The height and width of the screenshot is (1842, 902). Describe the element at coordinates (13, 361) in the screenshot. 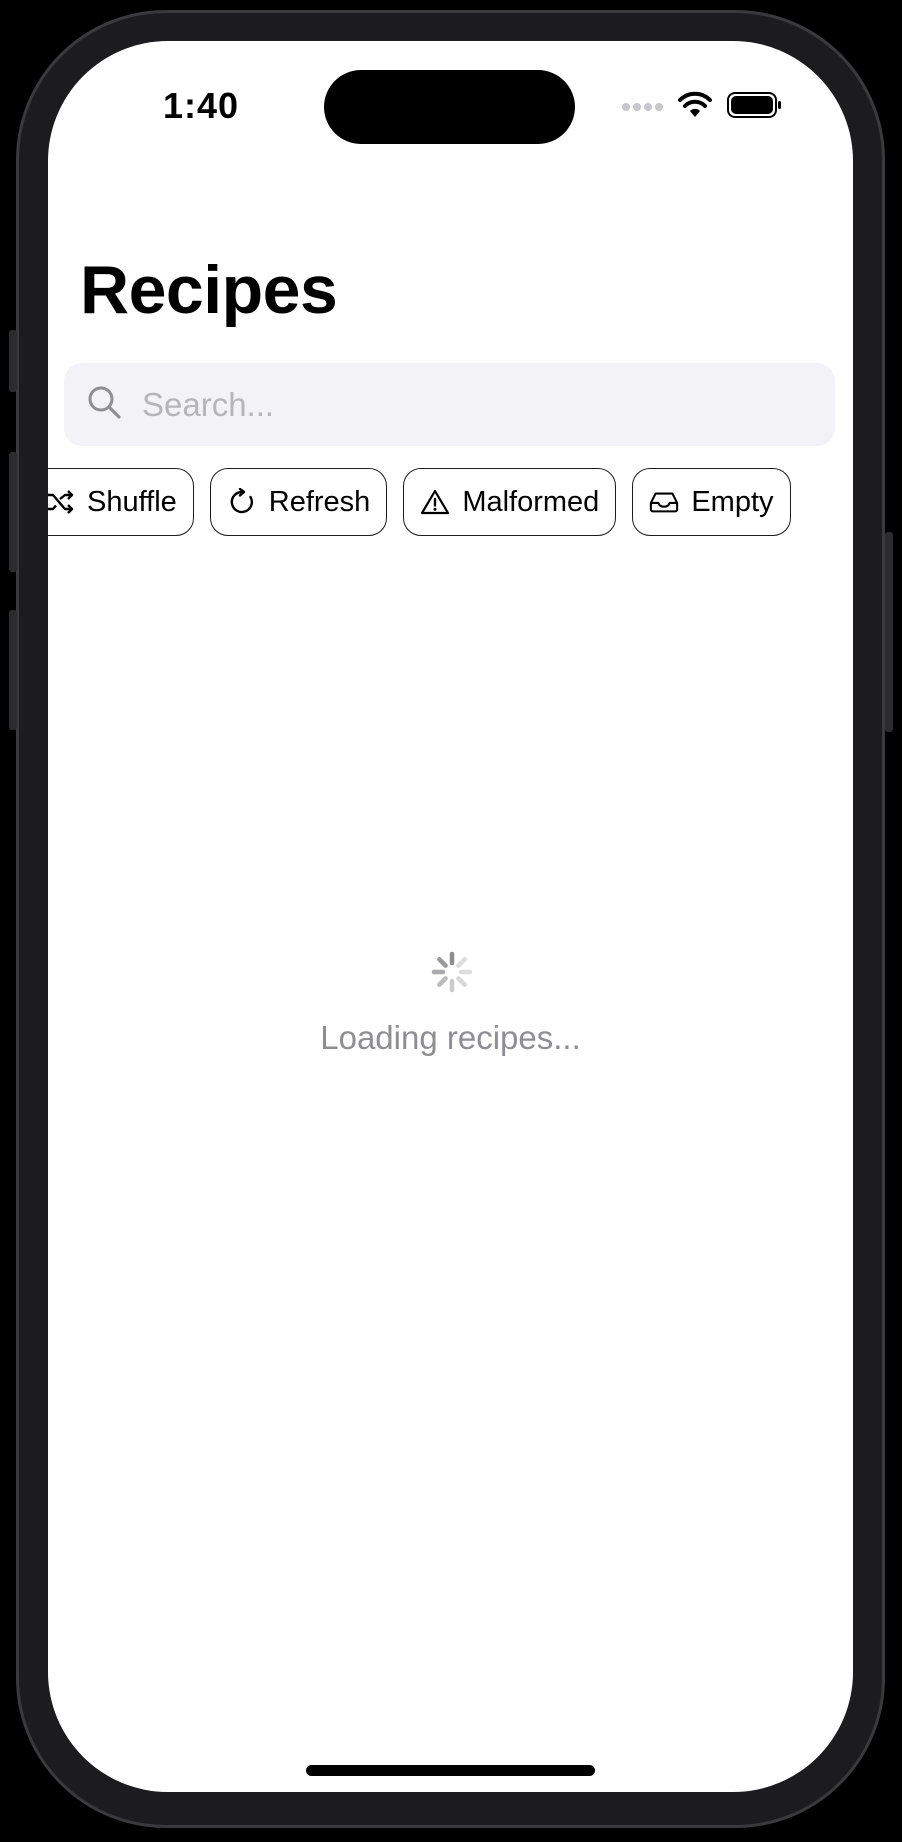

I see `action-button` at that location.